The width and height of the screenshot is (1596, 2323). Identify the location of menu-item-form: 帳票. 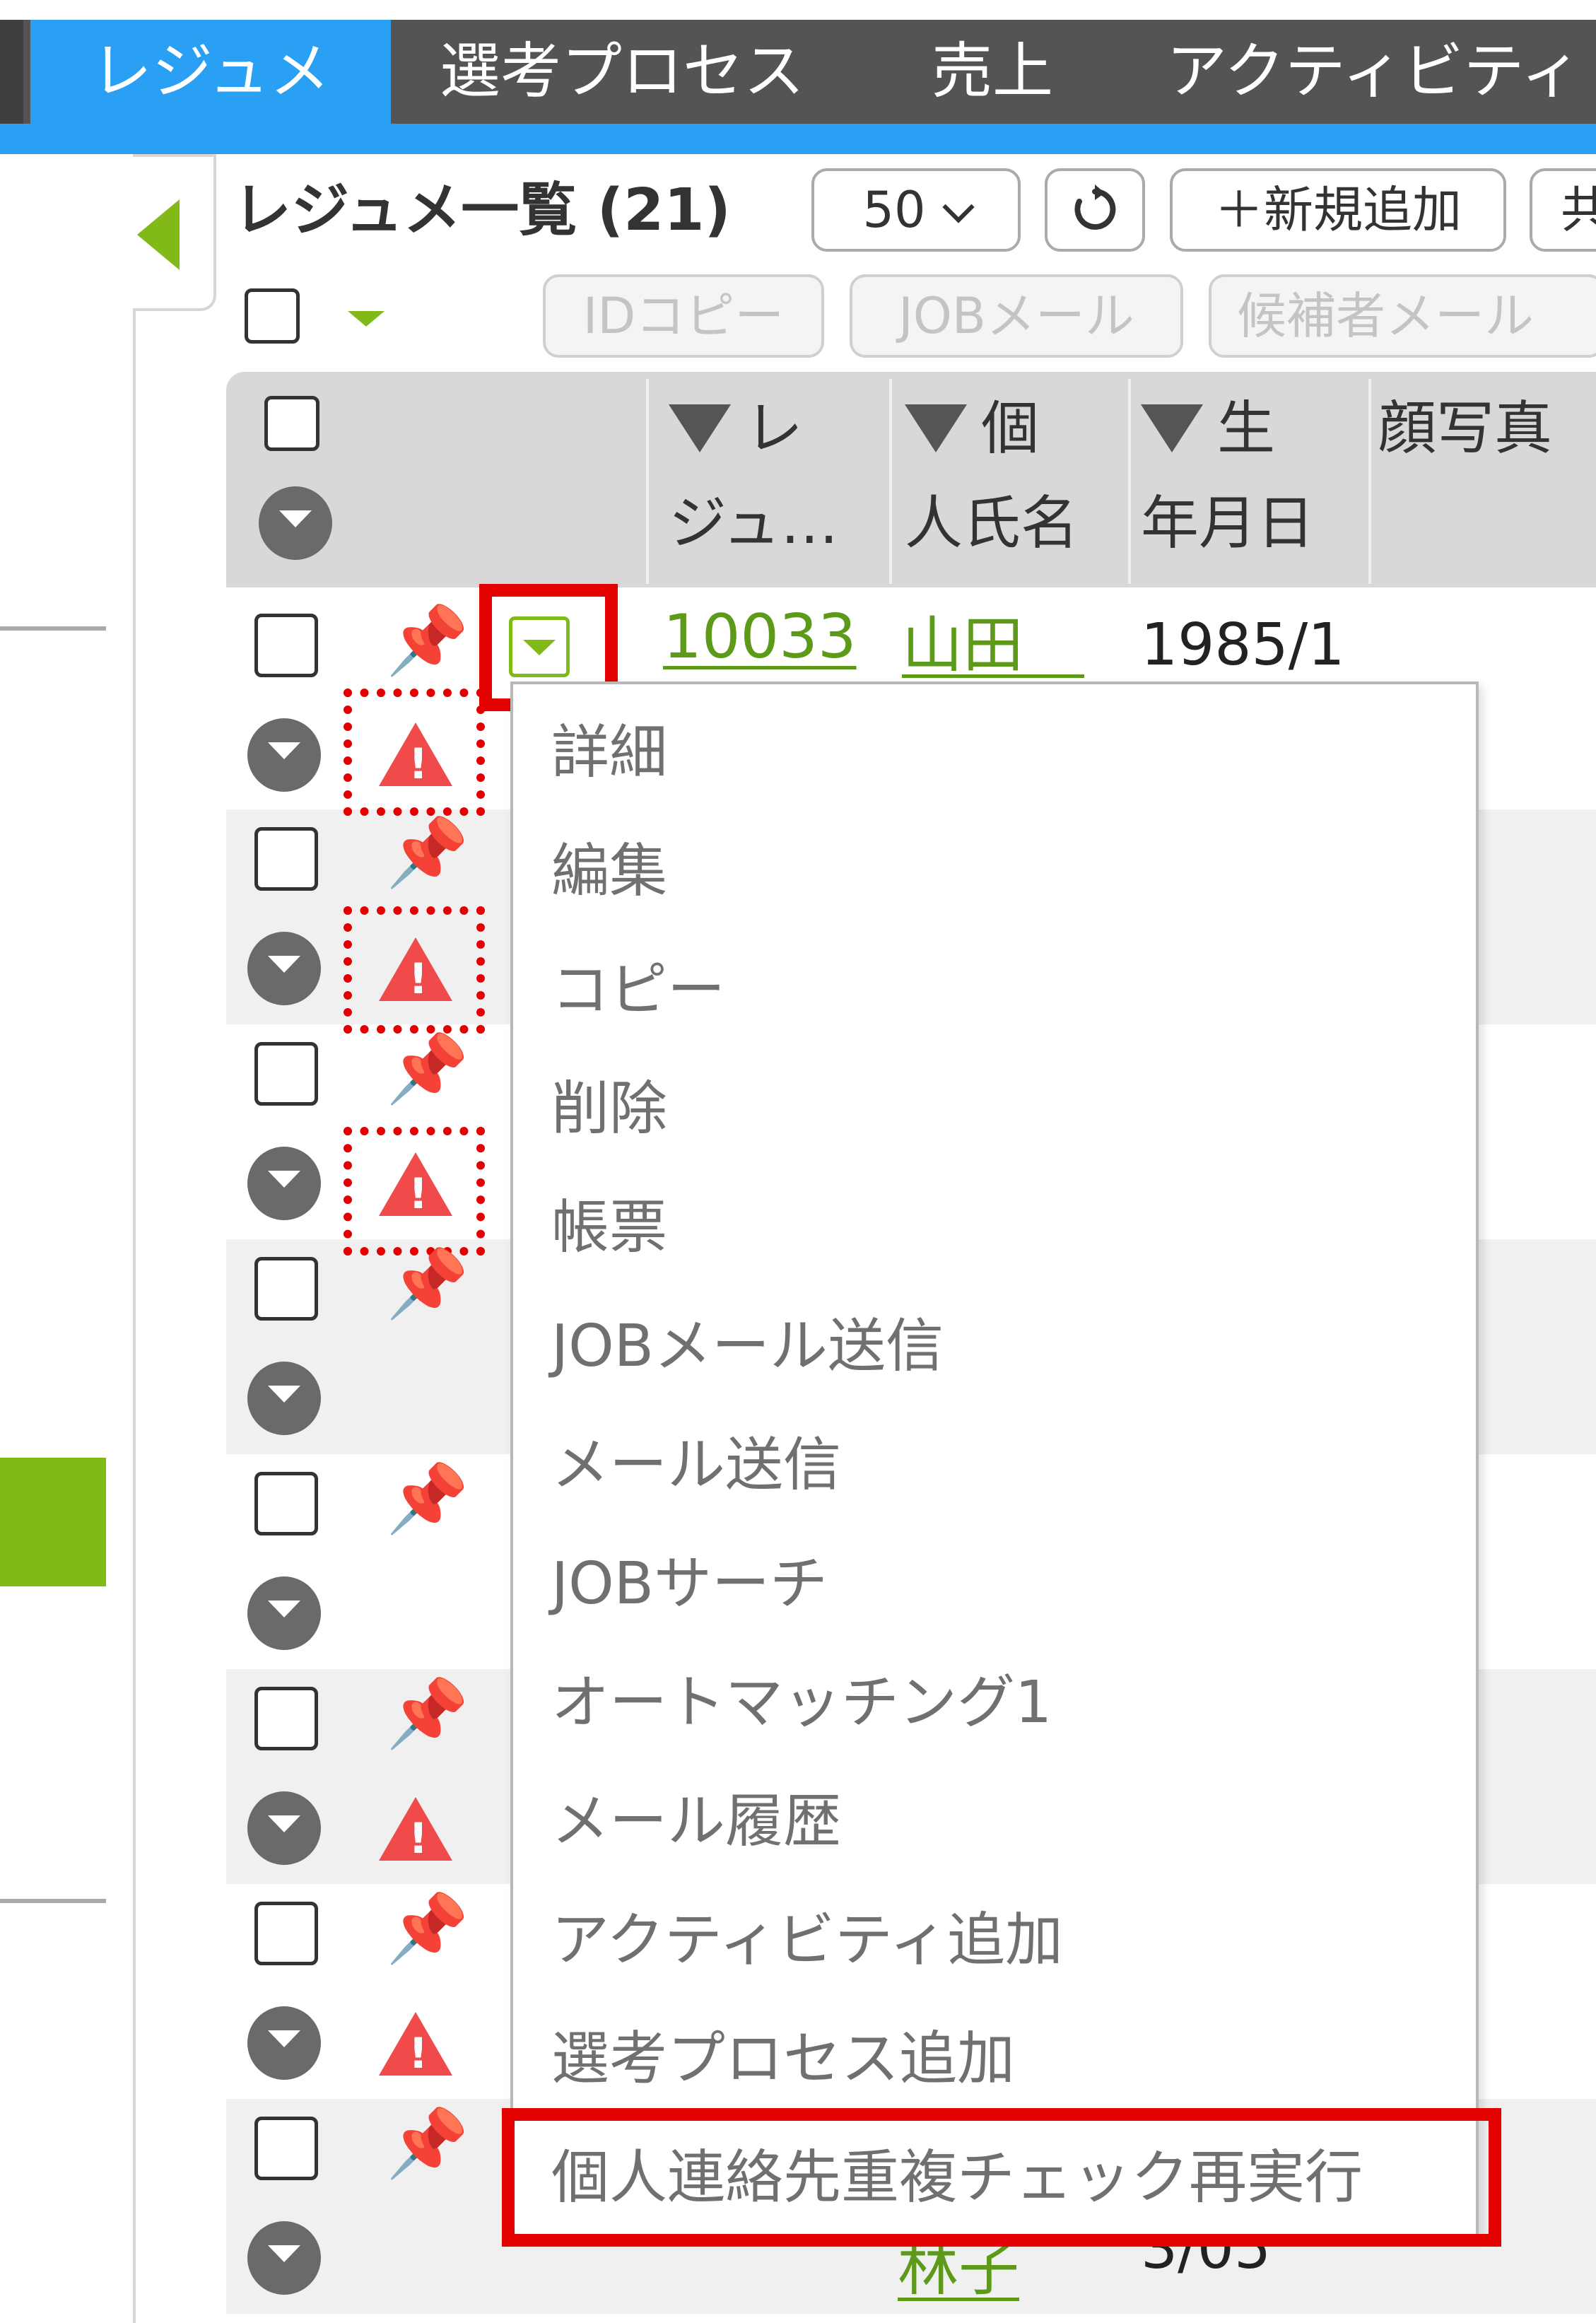
(609, 1228).